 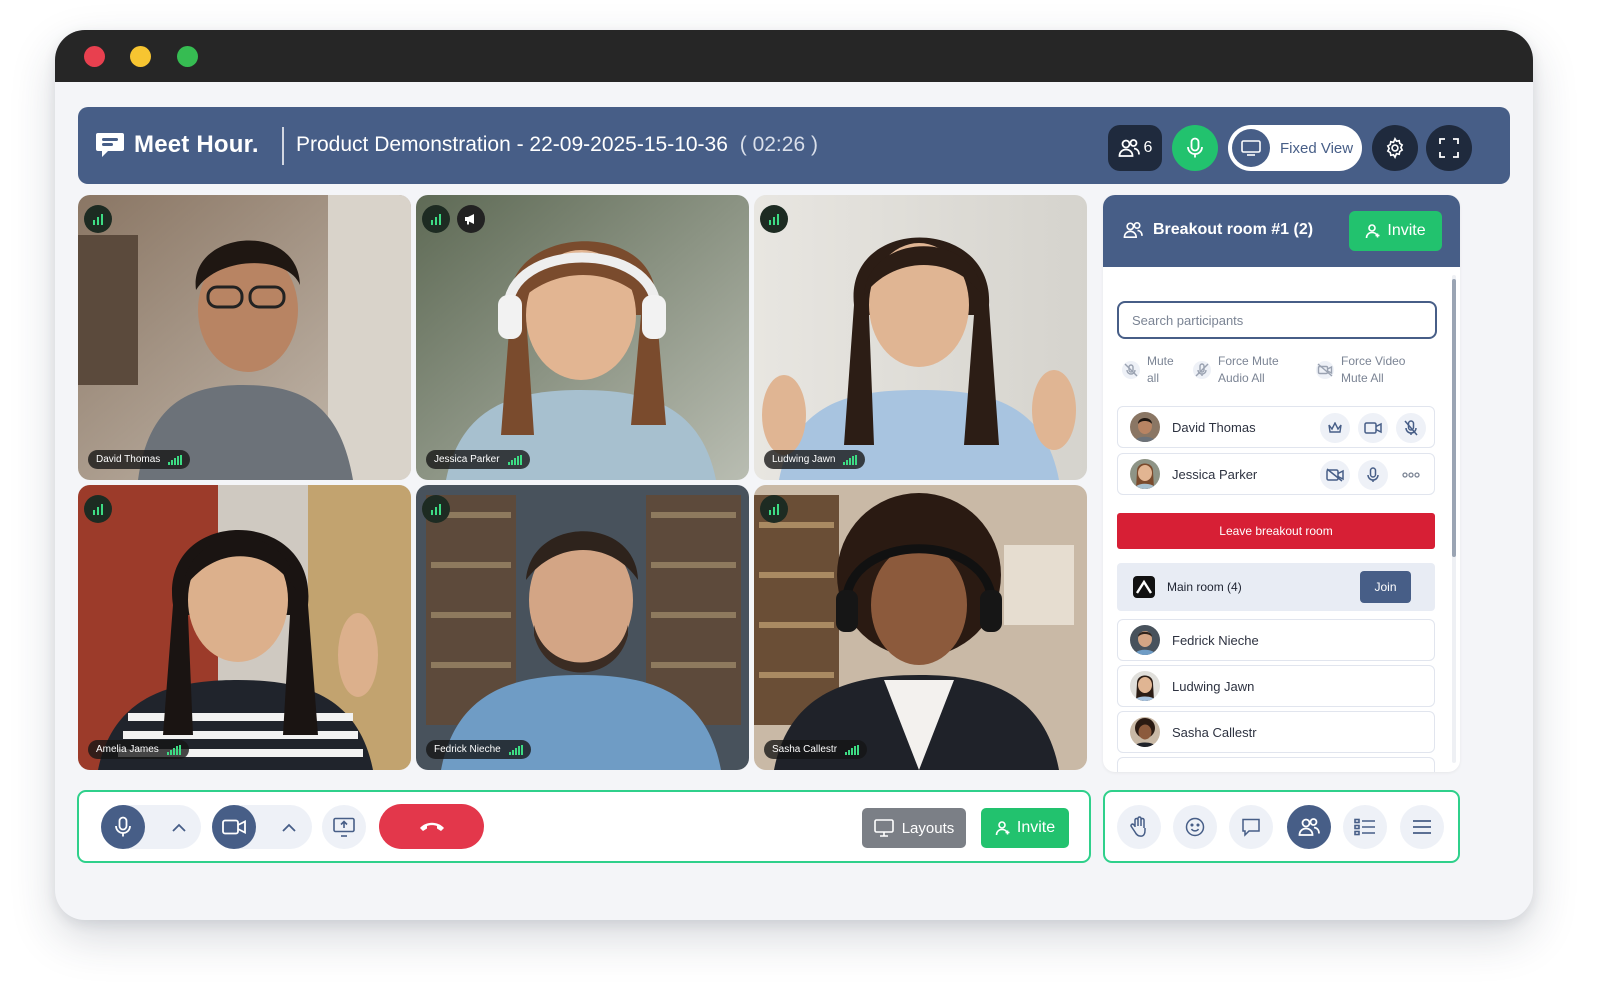 What do you see at coordinates (94, 56) in the screenshot?
I see `close-window-dot` at bounding box center [94, 56].